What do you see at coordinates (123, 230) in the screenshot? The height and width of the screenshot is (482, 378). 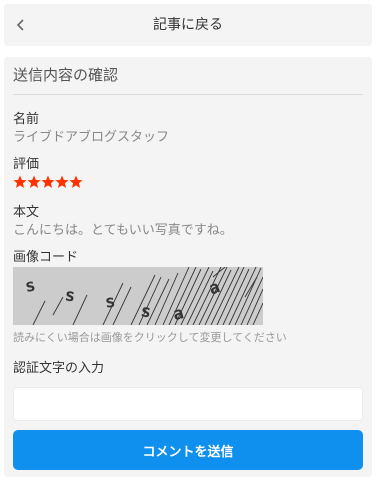 I see `body-value: こんにちは。とてもいい写真ですね。` at bounding box center [123, 230].